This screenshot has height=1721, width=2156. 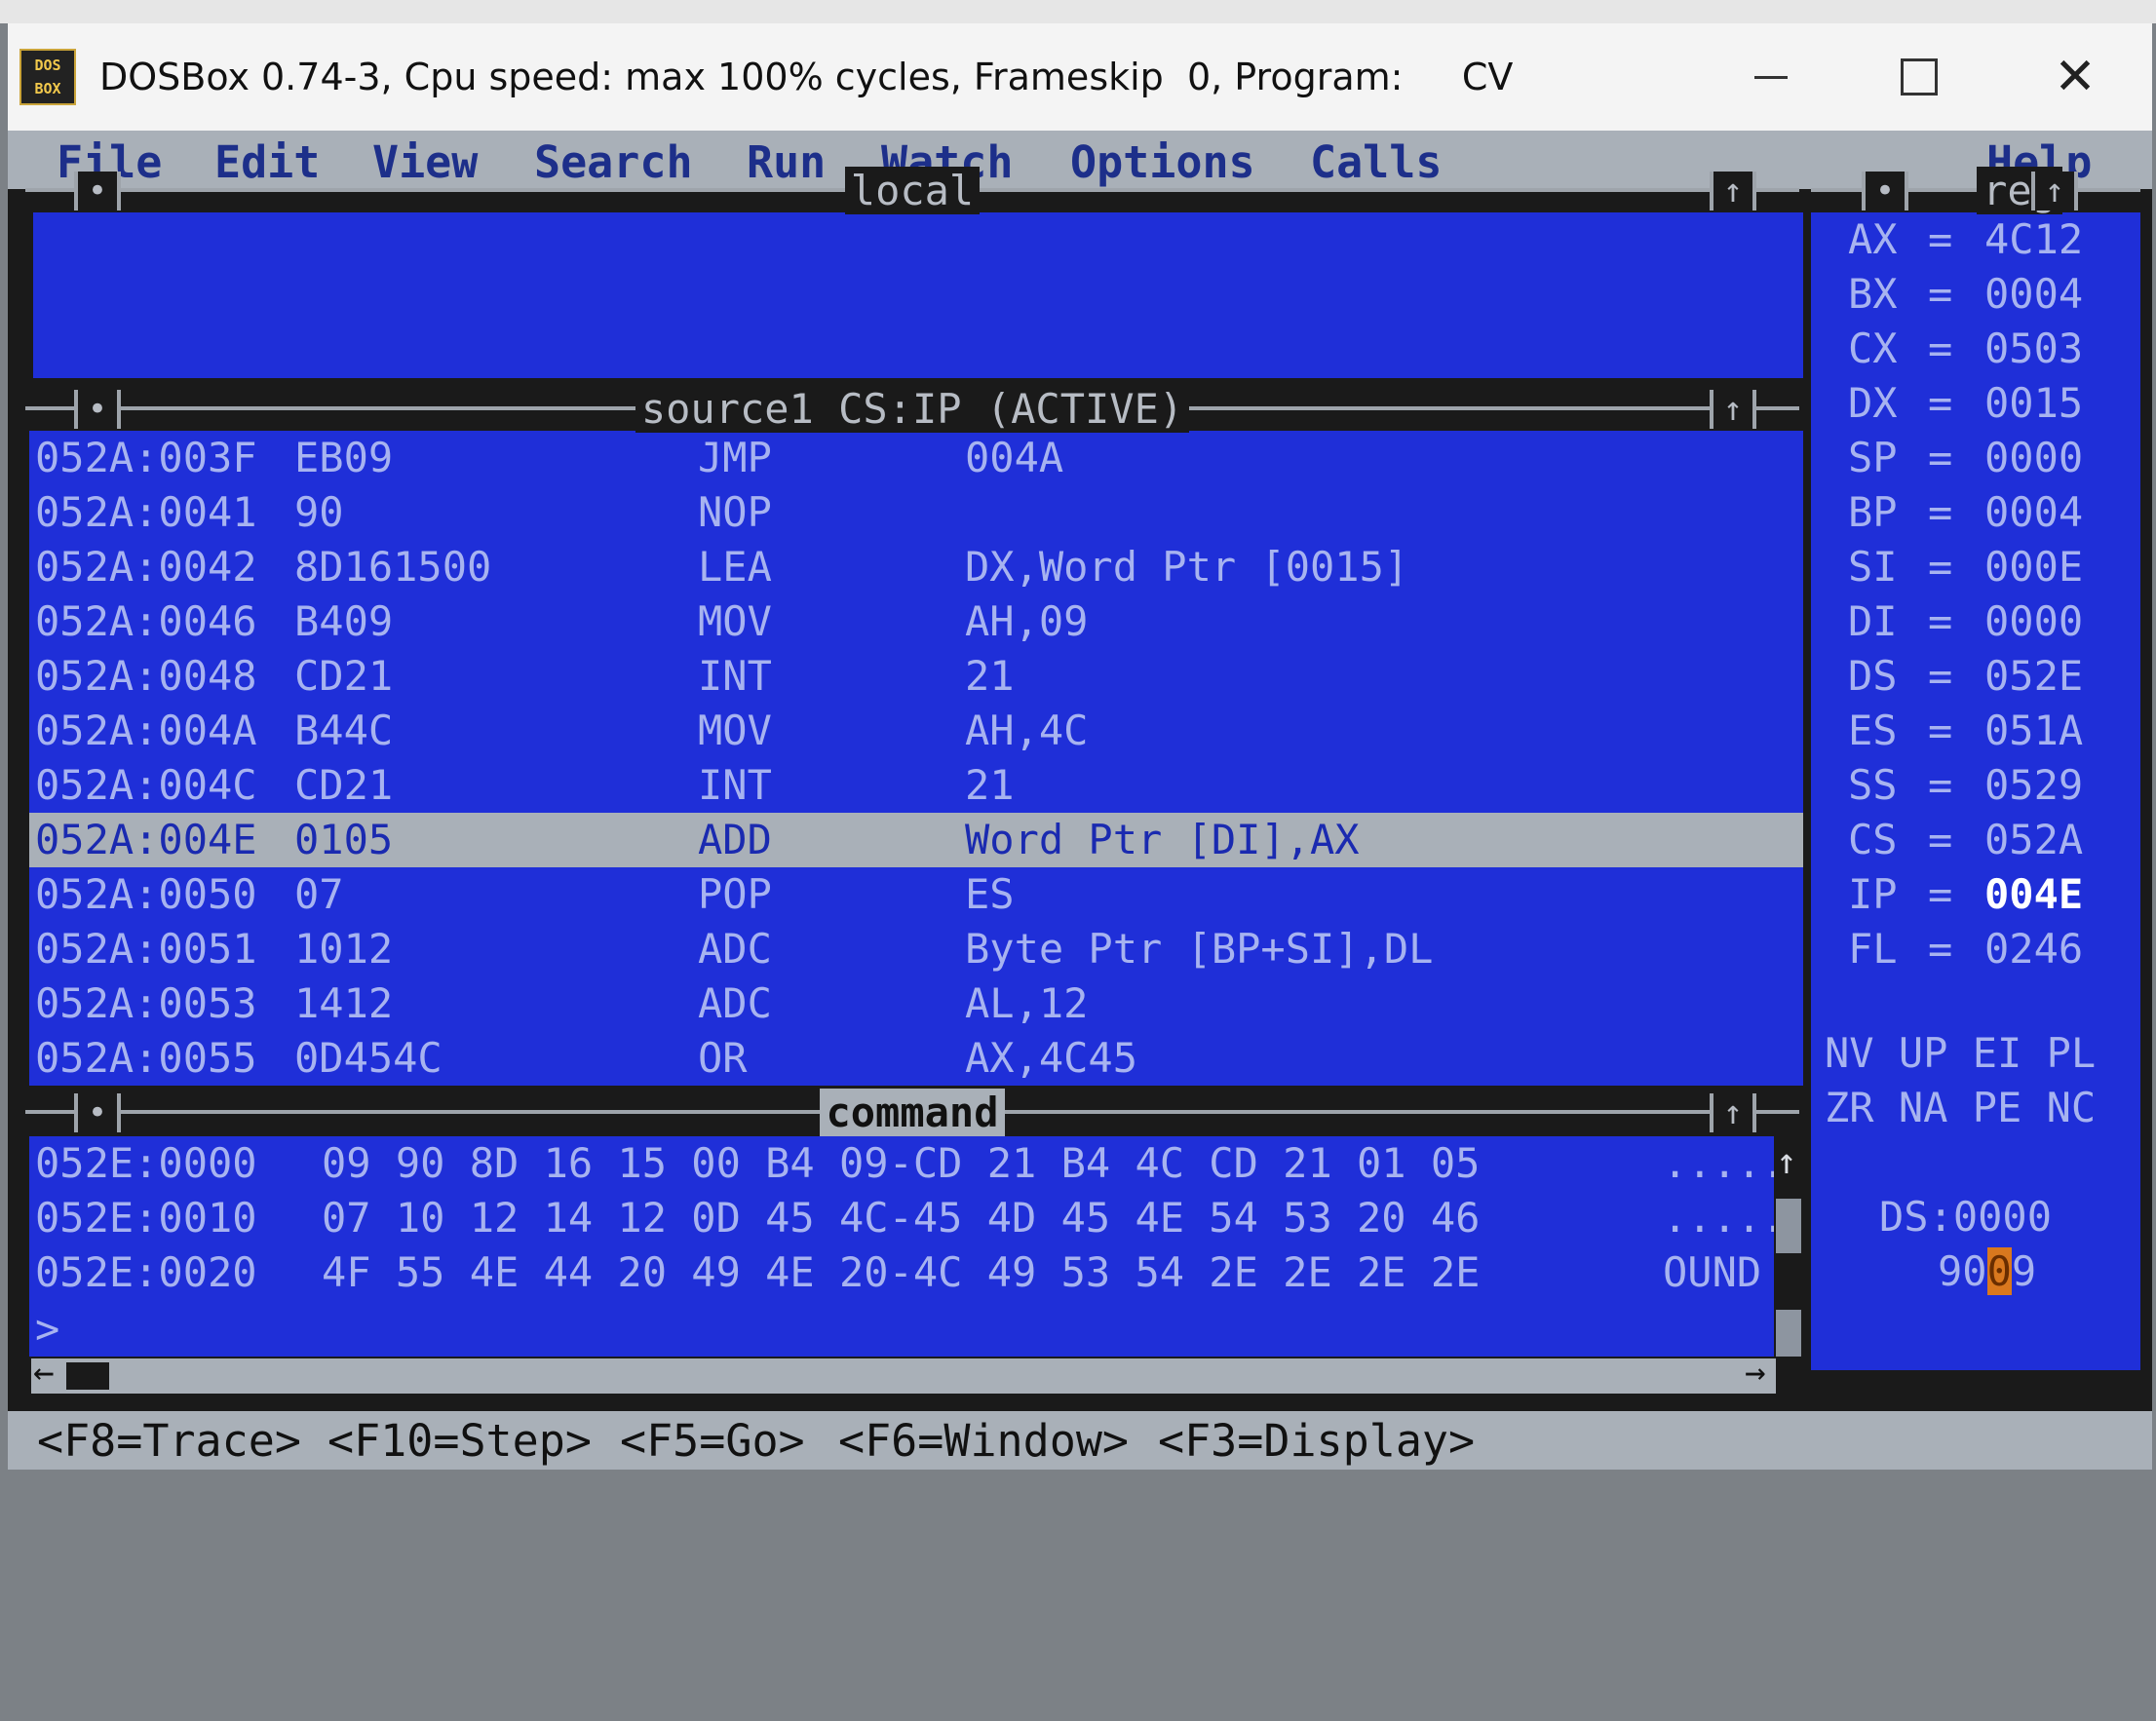 What do you see at coordinates (1873, 839) in the screenshot?
I see `register-name: CS` at bounding box center [1873, 839].